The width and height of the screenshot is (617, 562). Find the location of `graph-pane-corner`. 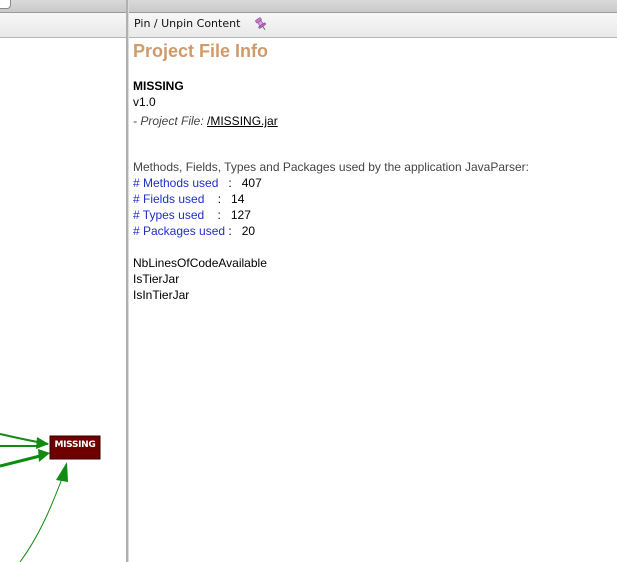

graph-pane-corner is located at coordinates (5, 4).